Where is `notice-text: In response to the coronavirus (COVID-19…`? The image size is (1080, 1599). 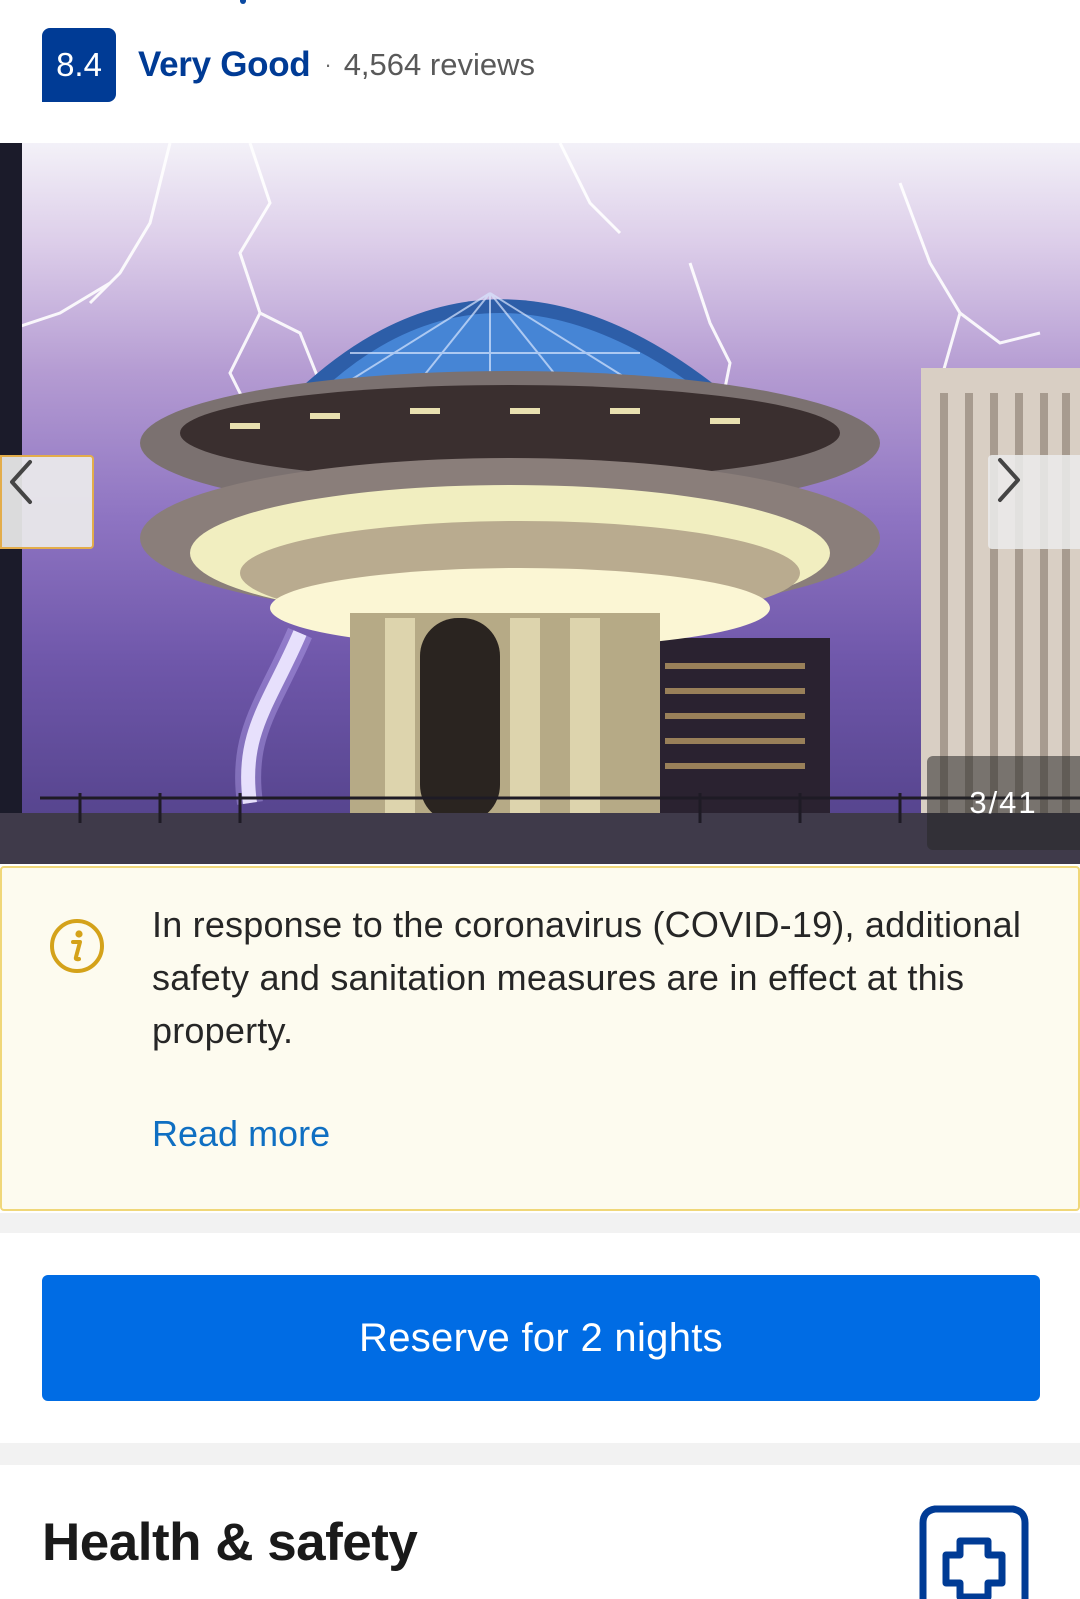 notice-text: In response to the coronavirus (COVID-19… is located at coordinates (587, 977).